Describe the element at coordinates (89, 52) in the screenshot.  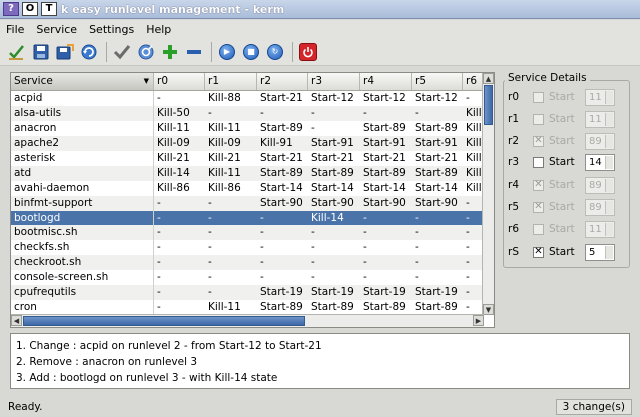
I see `reload-icon` at that location.